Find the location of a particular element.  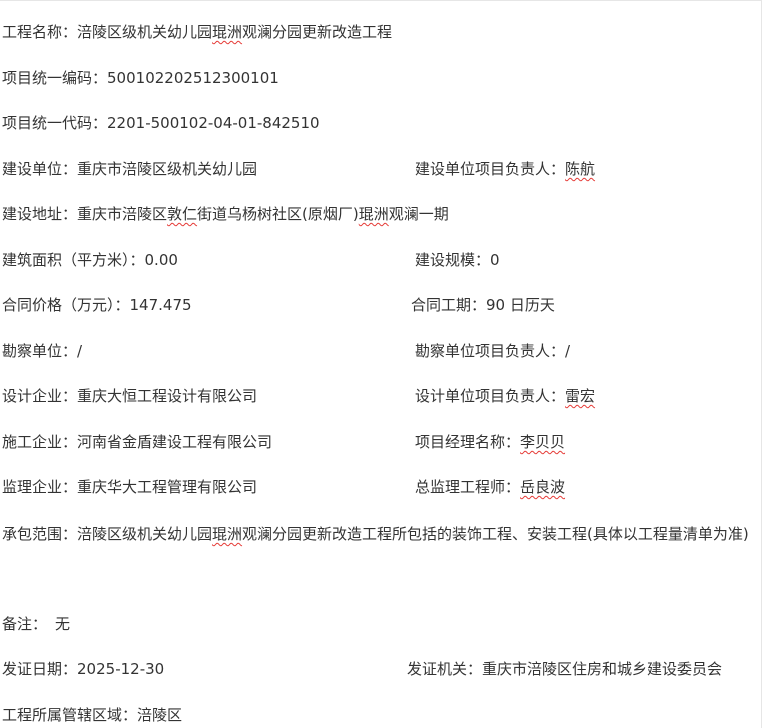

price-value: 147.475 is located at coordinates (160, 305).